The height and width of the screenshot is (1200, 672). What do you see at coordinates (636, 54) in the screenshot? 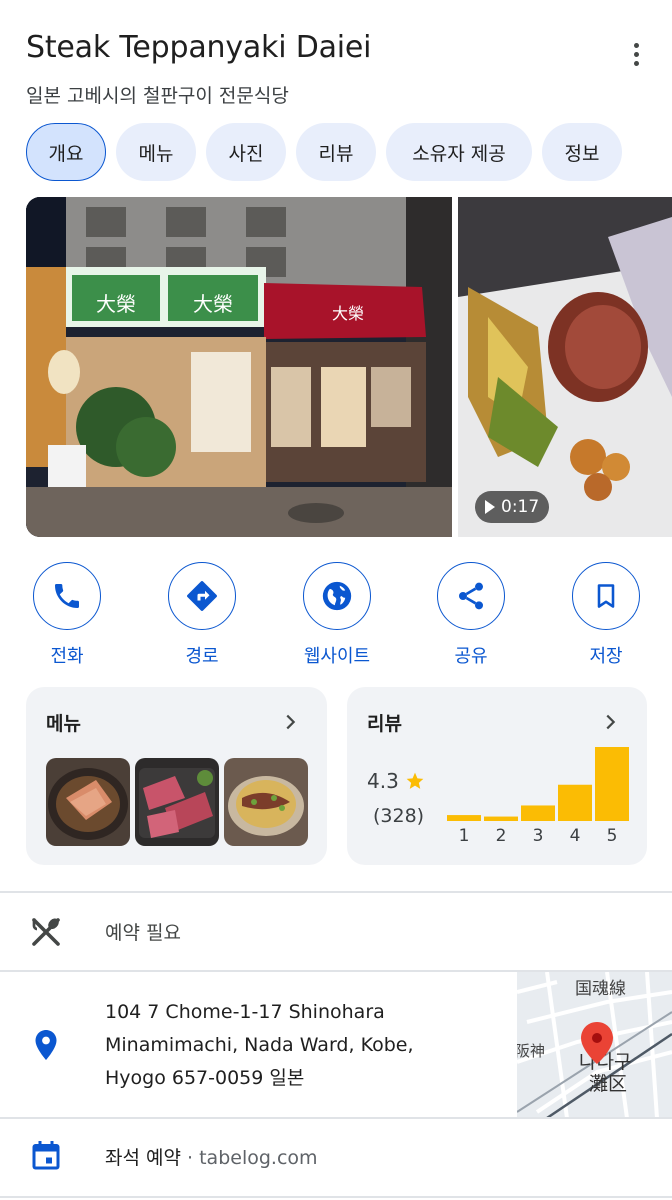
I see `more-options-icon` at bounding box center [636, 54].